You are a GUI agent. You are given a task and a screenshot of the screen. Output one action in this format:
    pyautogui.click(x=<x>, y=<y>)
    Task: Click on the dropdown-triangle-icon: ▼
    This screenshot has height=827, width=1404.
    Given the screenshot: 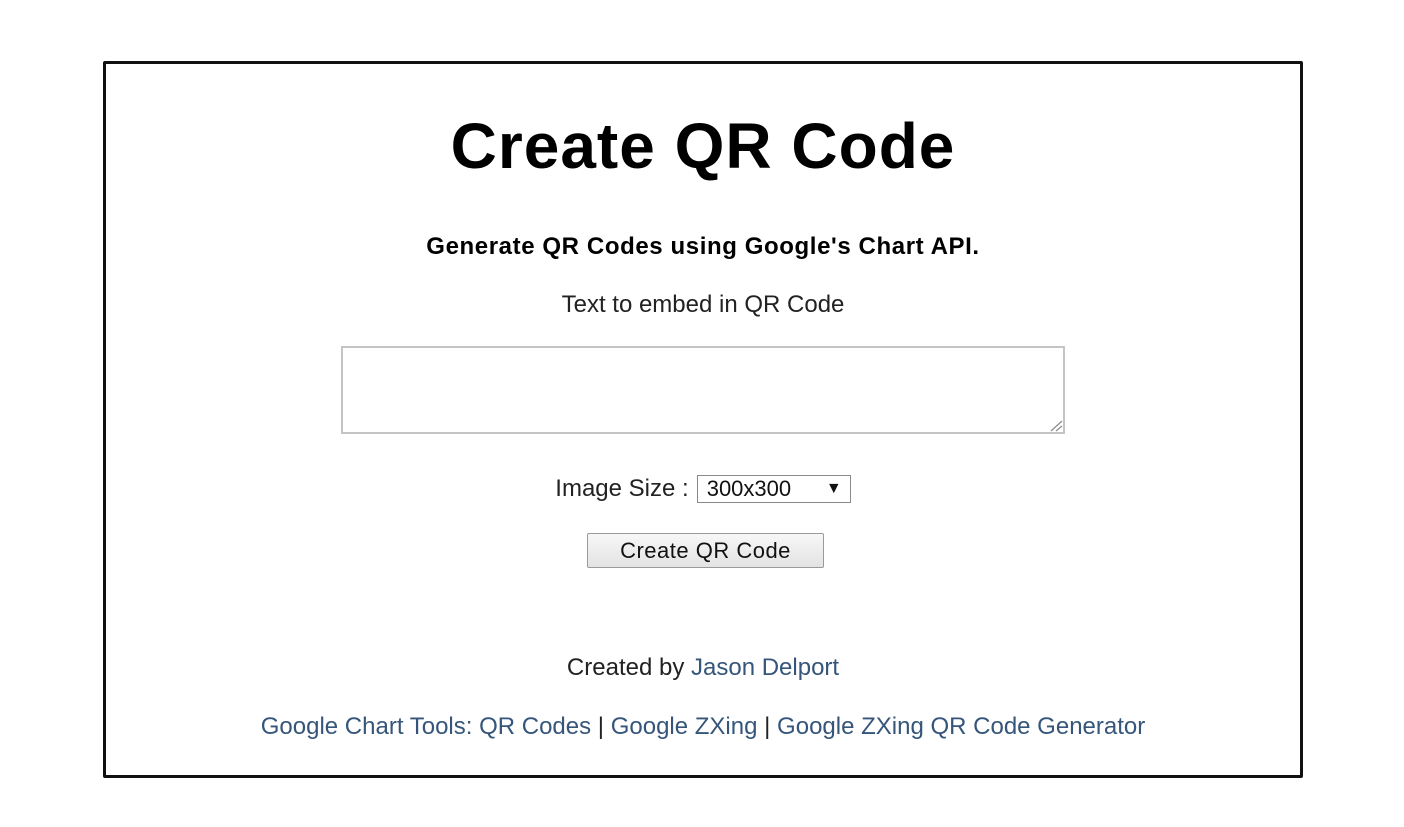 What is the action you would take?
    pyautogui.click(x=833, y=488)
    